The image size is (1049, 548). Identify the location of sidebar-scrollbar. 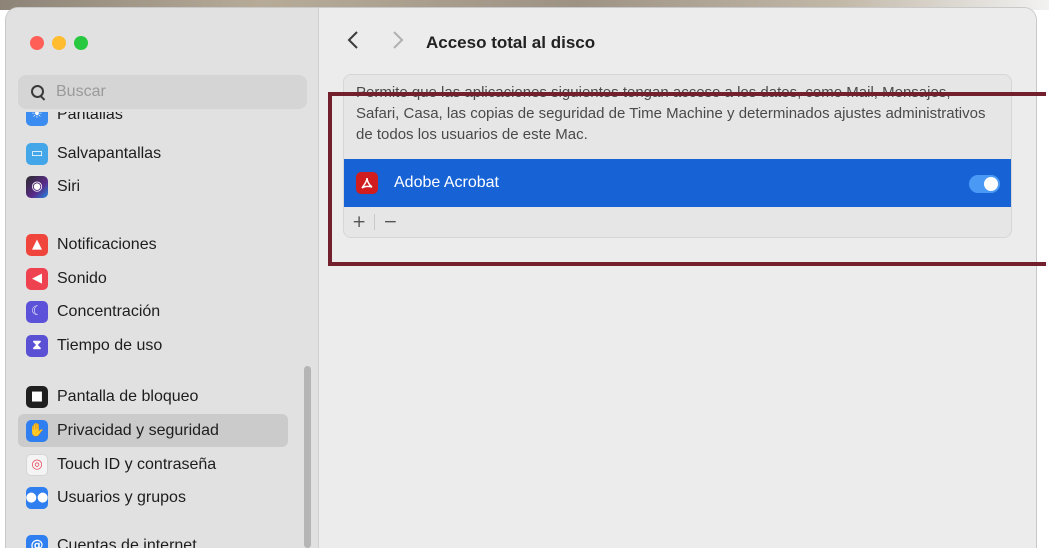
(307, 457).